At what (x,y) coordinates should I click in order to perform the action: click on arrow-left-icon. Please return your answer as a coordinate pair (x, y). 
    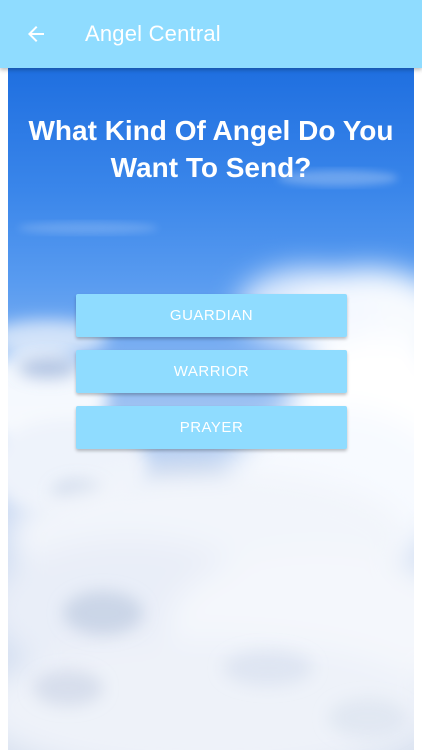
    Looking at the image, I should click on (36, 34).